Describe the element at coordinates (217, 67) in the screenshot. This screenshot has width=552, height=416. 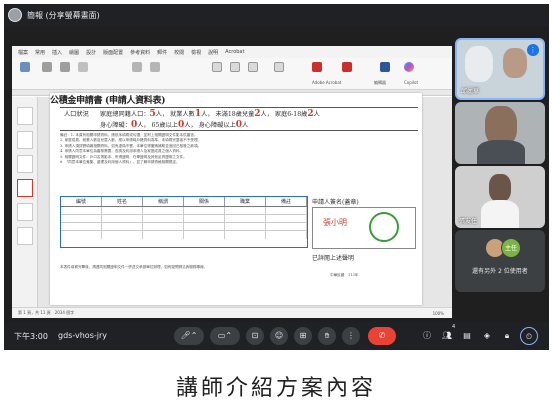
I see `style-normal-icon` at that location.